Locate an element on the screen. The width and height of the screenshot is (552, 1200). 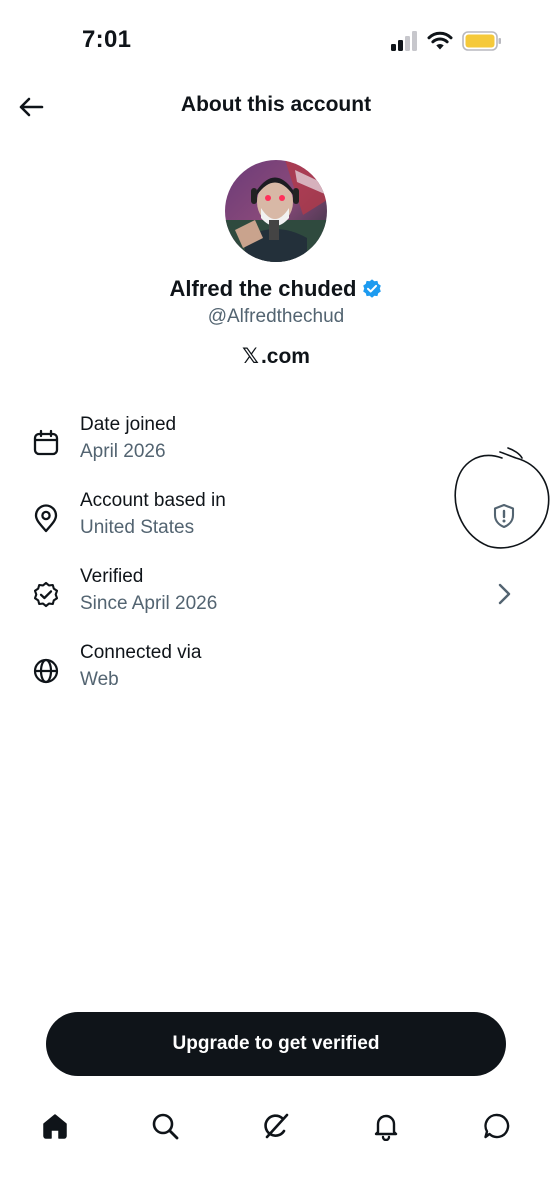
verified-badge-icon is located at coordinates (371, 288).